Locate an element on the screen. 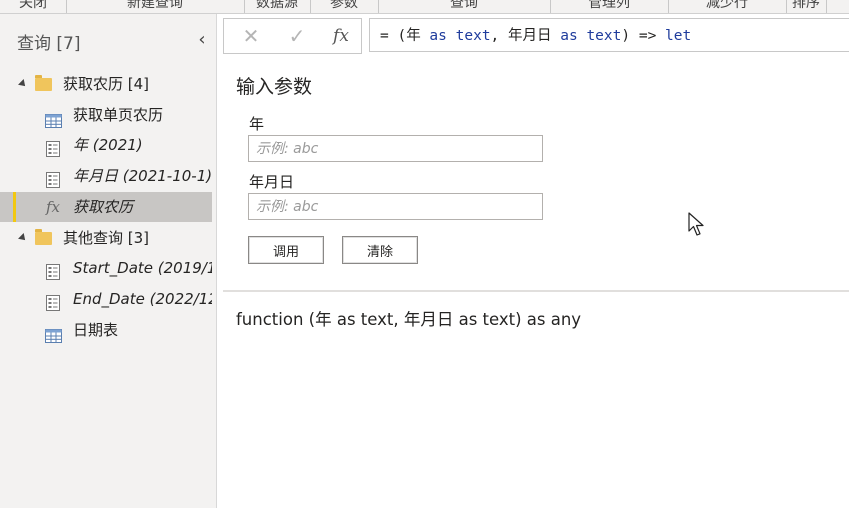 Image resolution: width=849 pixels, height=508 pixels. parameters-title: 输入参数 is located at coordinates (274, 87).